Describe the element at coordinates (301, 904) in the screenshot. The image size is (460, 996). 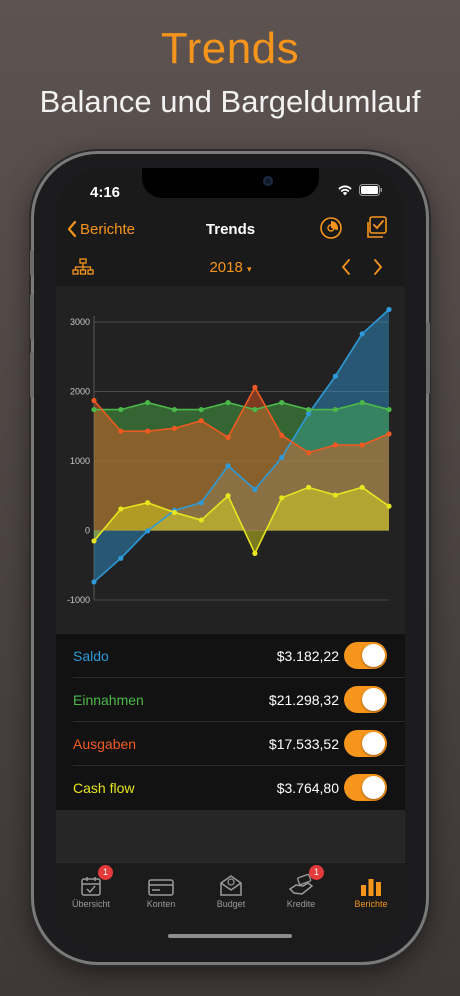
I see `tab-label: Kredite` at that location.